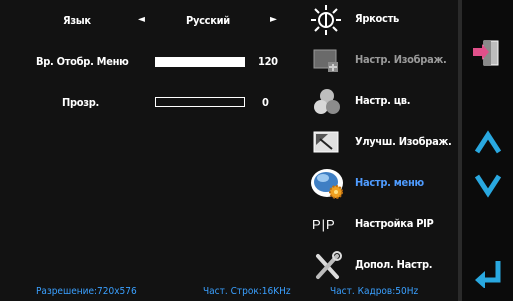  I want to click on menu-label-pip-settings: Настройка PIP, so click(394, 223).